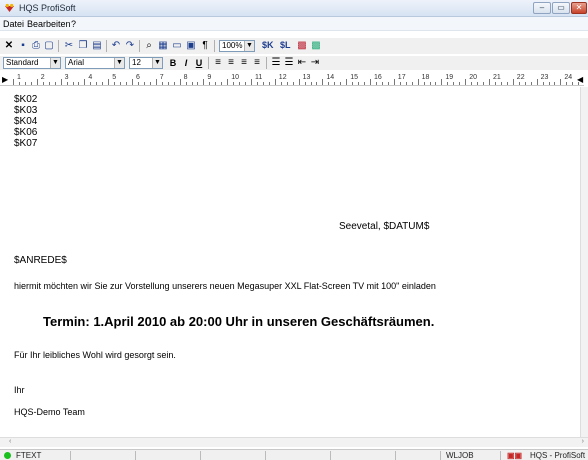 The width and height of the screenshot is (588, 460). Describe the element at coordinates (460, 455) in the screenshot. I see `status-job: WLJOB` at that location.